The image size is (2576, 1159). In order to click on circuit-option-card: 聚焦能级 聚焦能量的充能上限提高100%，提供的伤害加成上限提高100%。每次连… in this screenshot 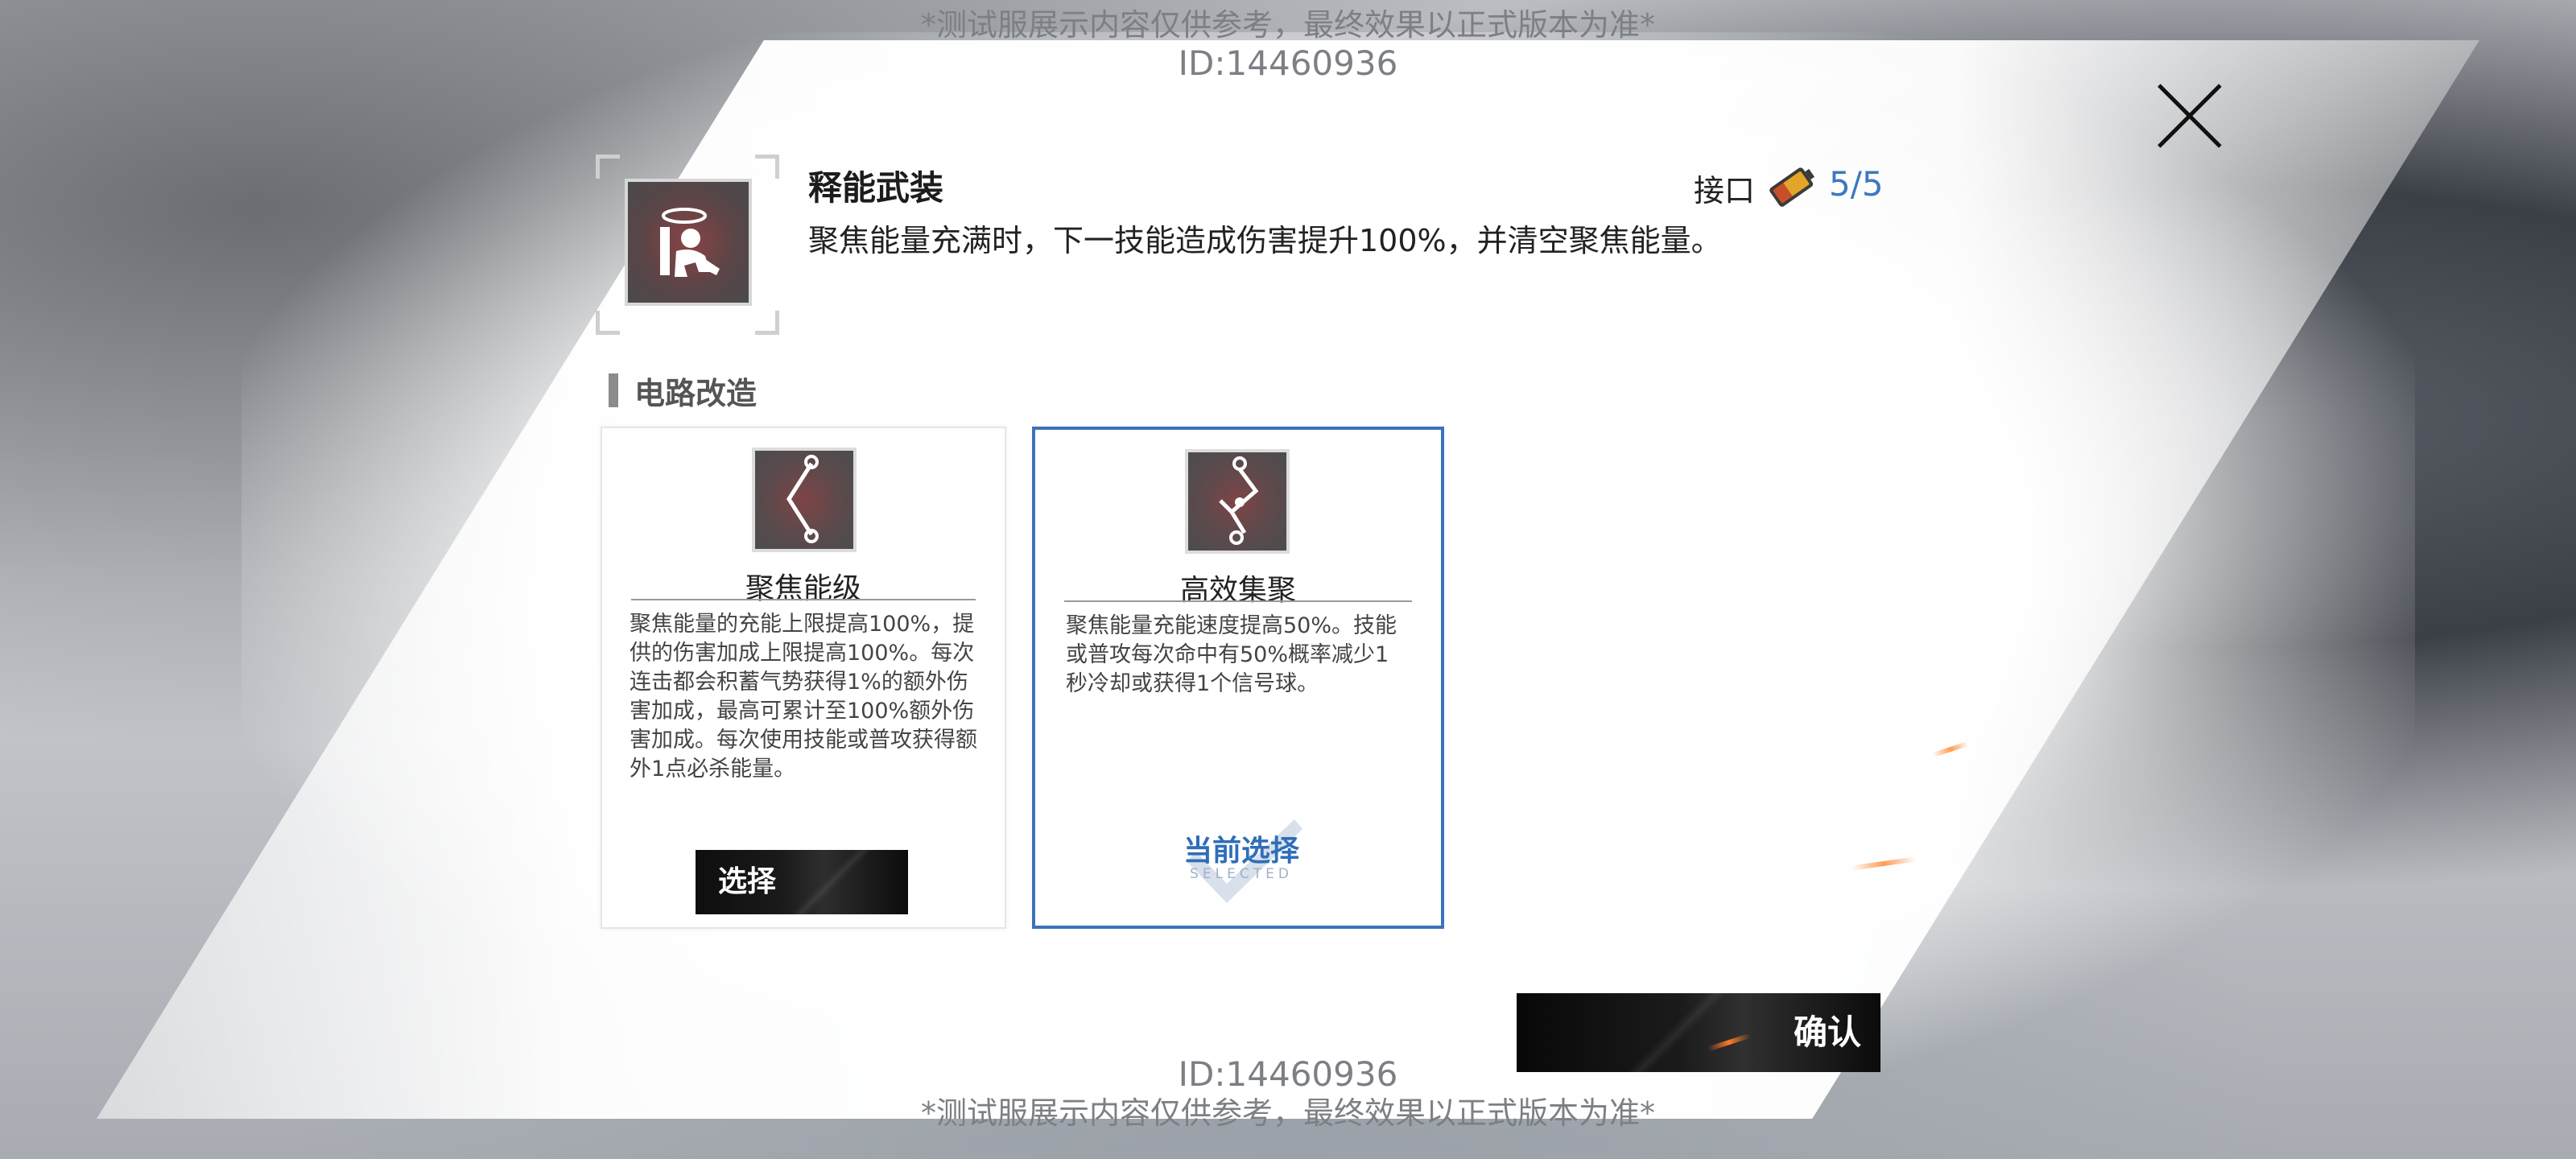, I will do `click(803, 678)`.